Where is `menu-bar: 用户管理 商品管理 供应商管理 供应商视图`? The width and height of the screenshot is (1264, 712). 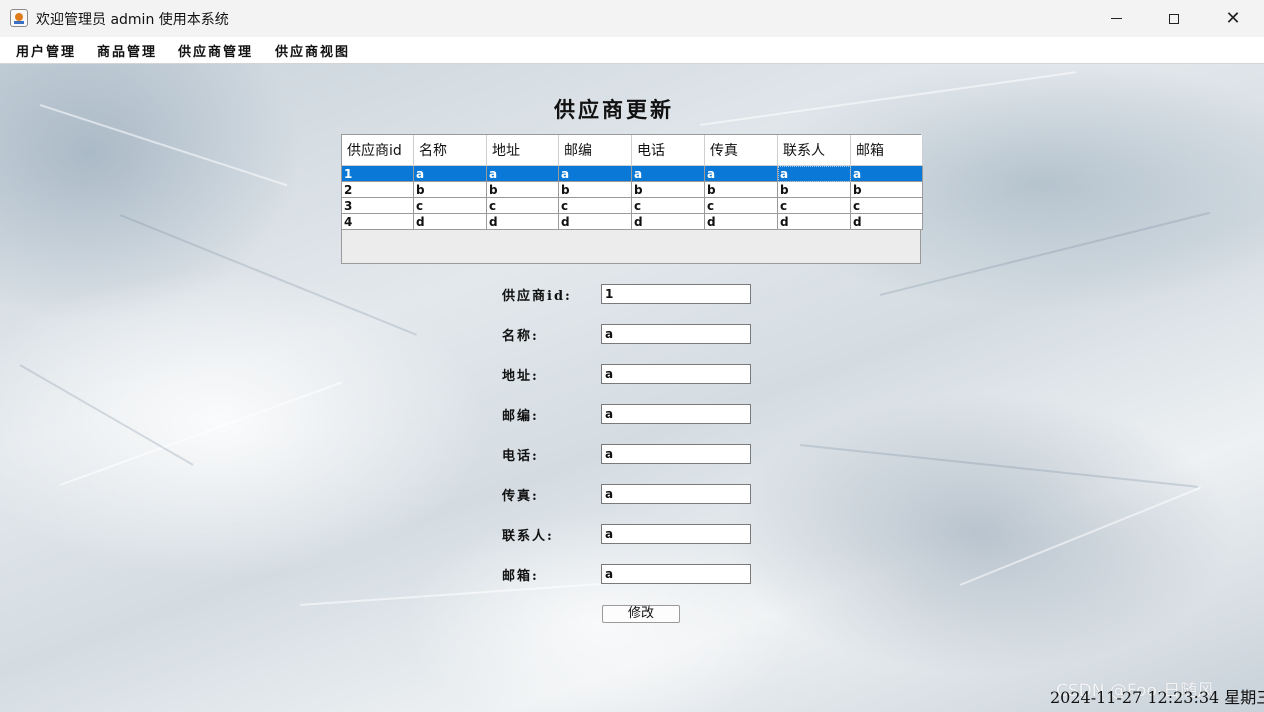
menu-bar: 用户管理 商品管理 供应商管理 供应商视图 is located at coordinates (632, 50).